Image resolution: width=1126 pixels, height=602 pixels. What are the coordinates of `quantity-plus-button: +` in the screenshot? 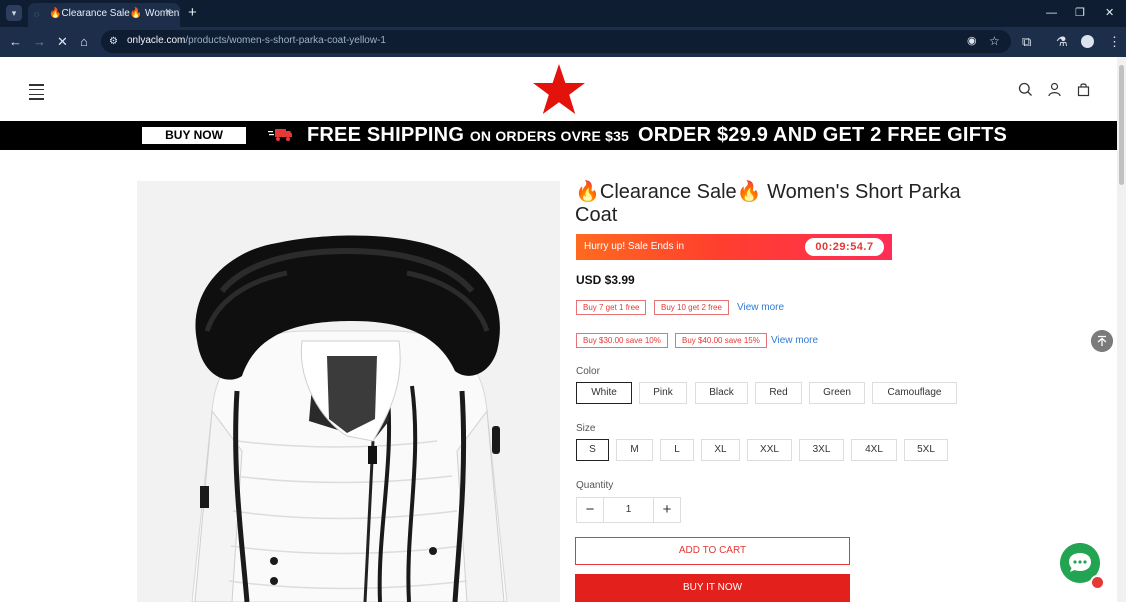 It's located at (666, 510).